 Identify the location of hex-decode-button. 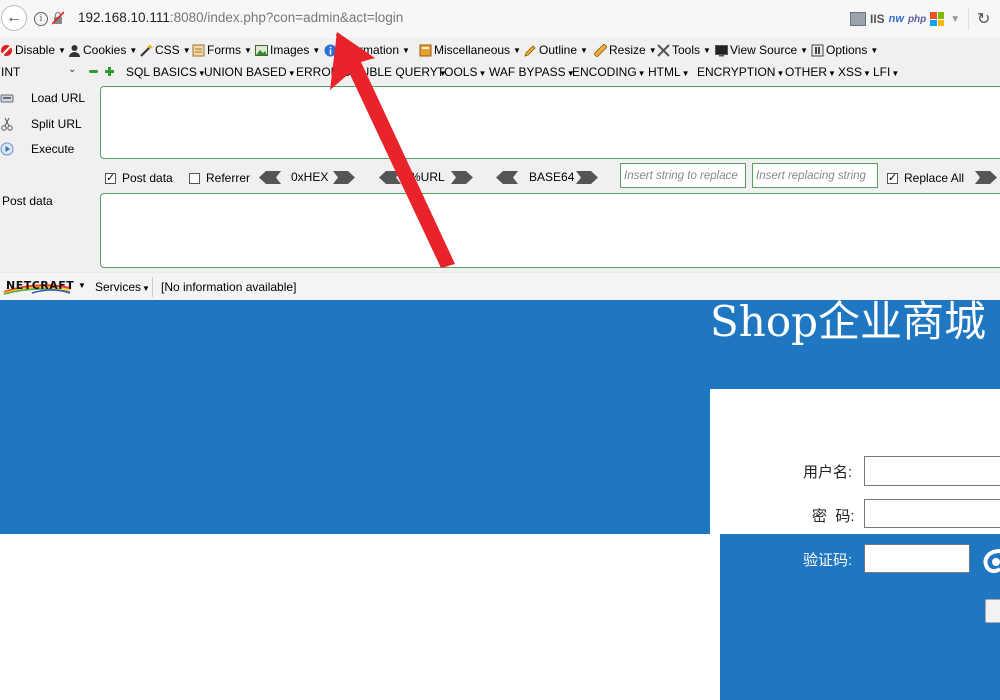
(270, 177).